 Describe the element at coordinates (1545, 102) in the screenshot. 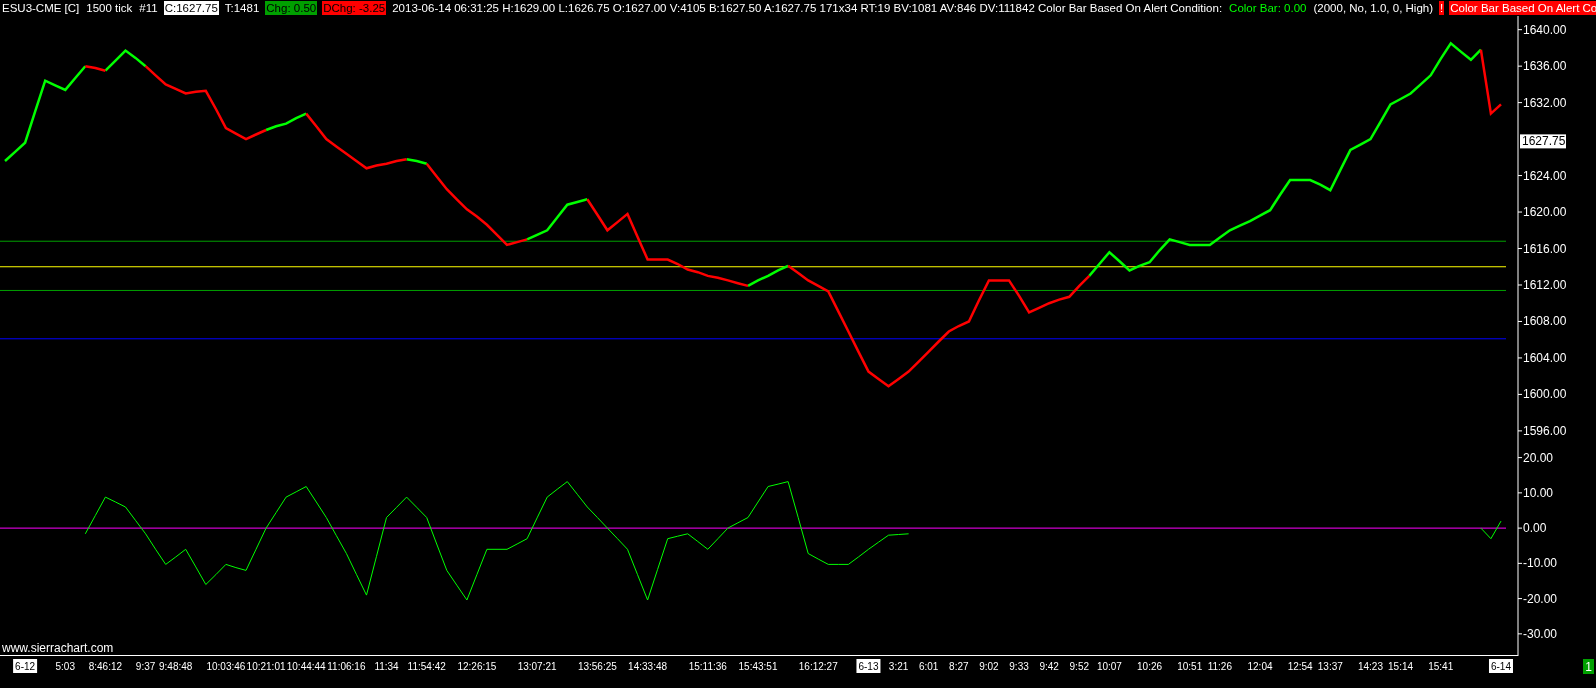

I see `axis-label: 1632.00` at that location.